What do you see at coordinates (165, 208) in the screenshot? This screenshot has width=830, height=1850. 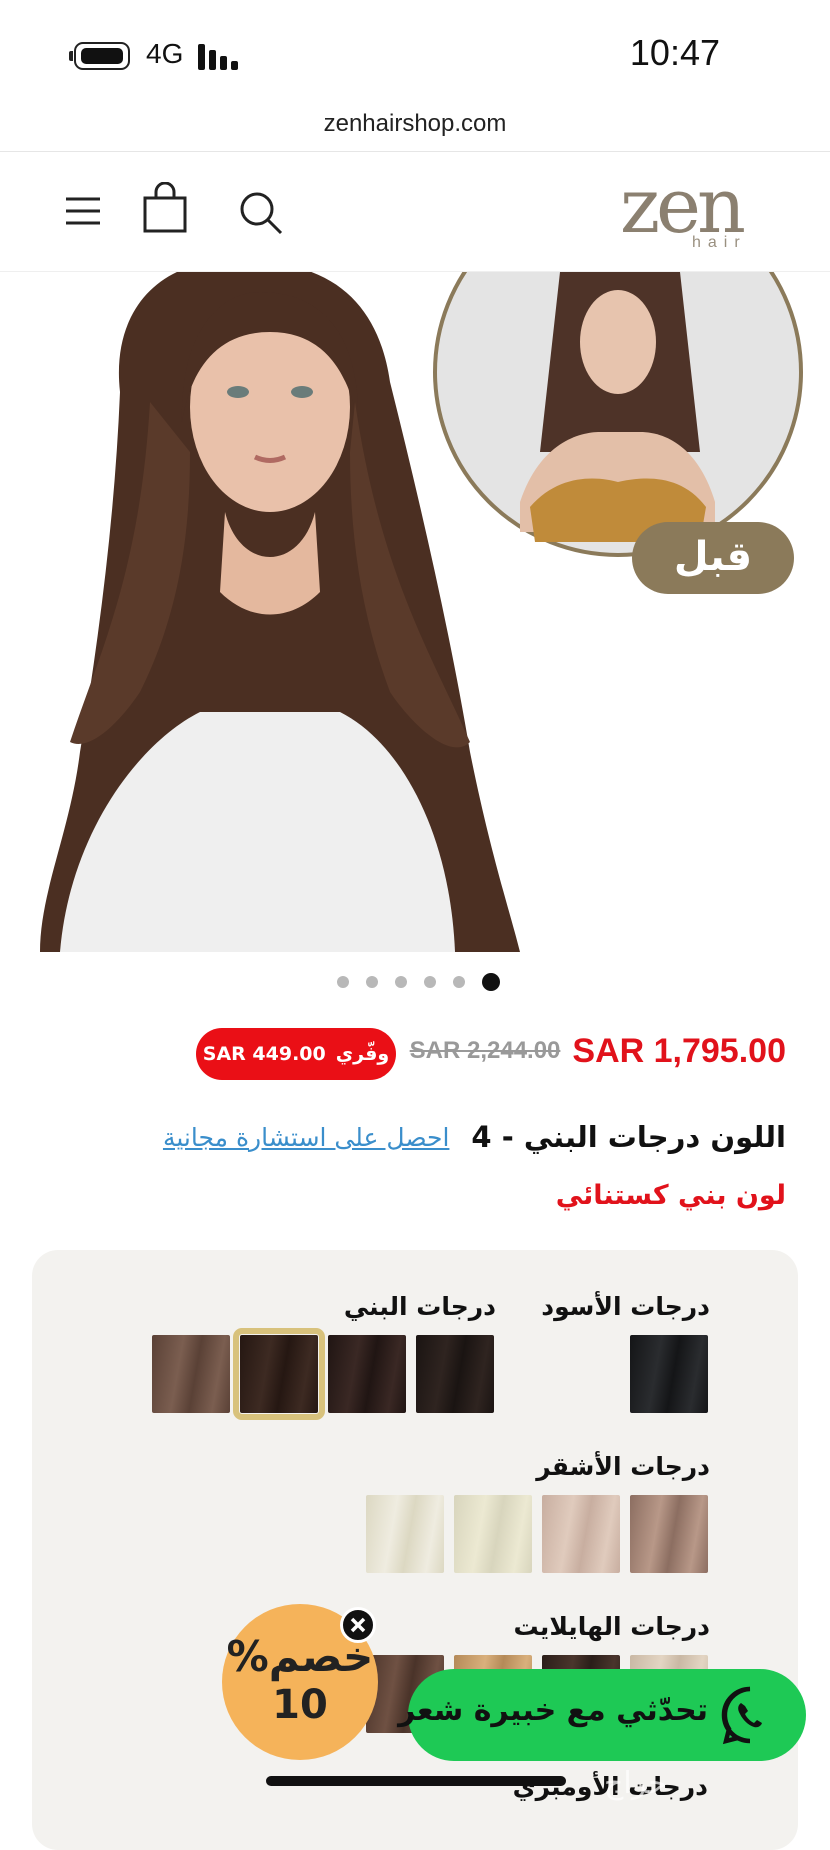 I see `shopping-bag-icon` at bounding box center [165, 208].